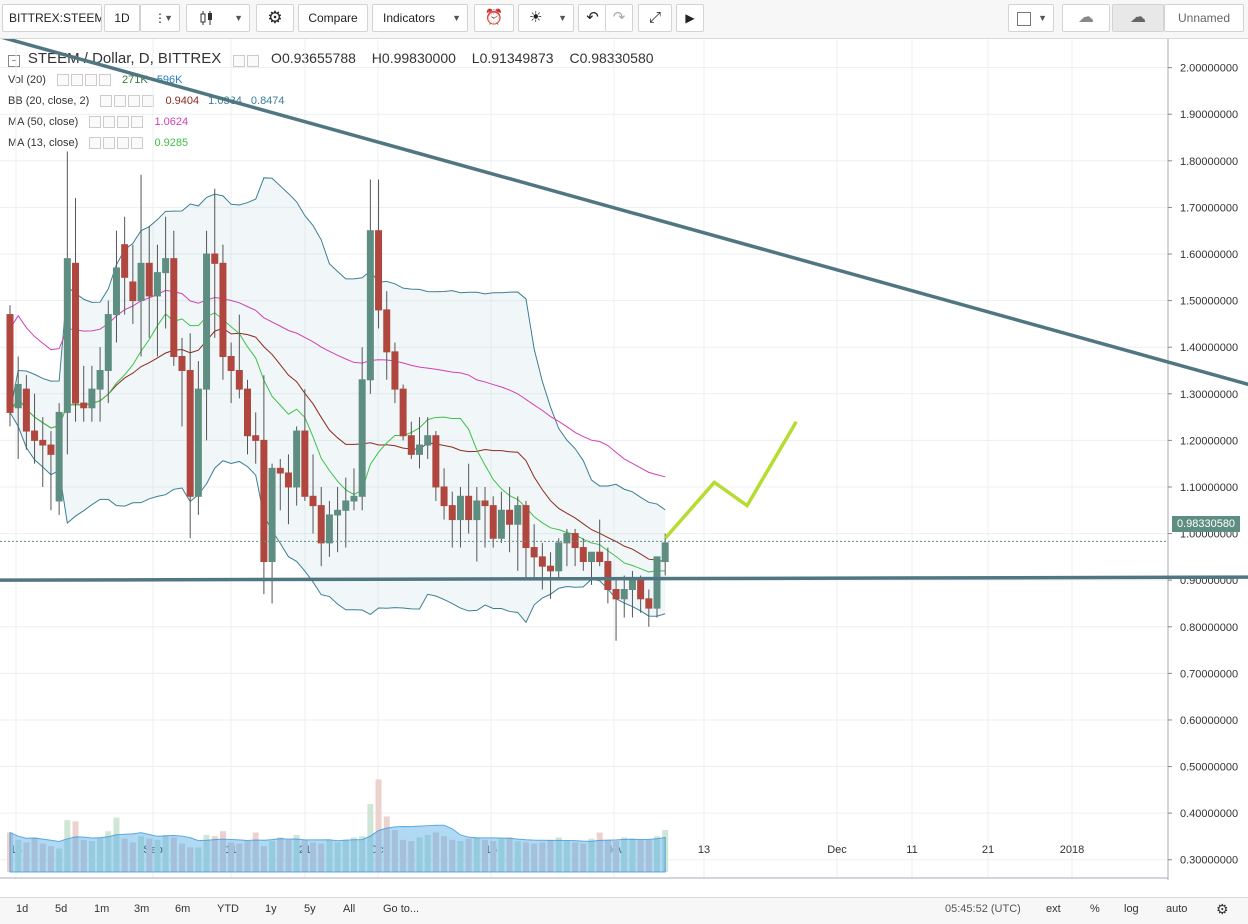 The width and height of the screenshot is (1248, 924). I want to click on y-tick-label: 1.90000000, so click(1209, 115).